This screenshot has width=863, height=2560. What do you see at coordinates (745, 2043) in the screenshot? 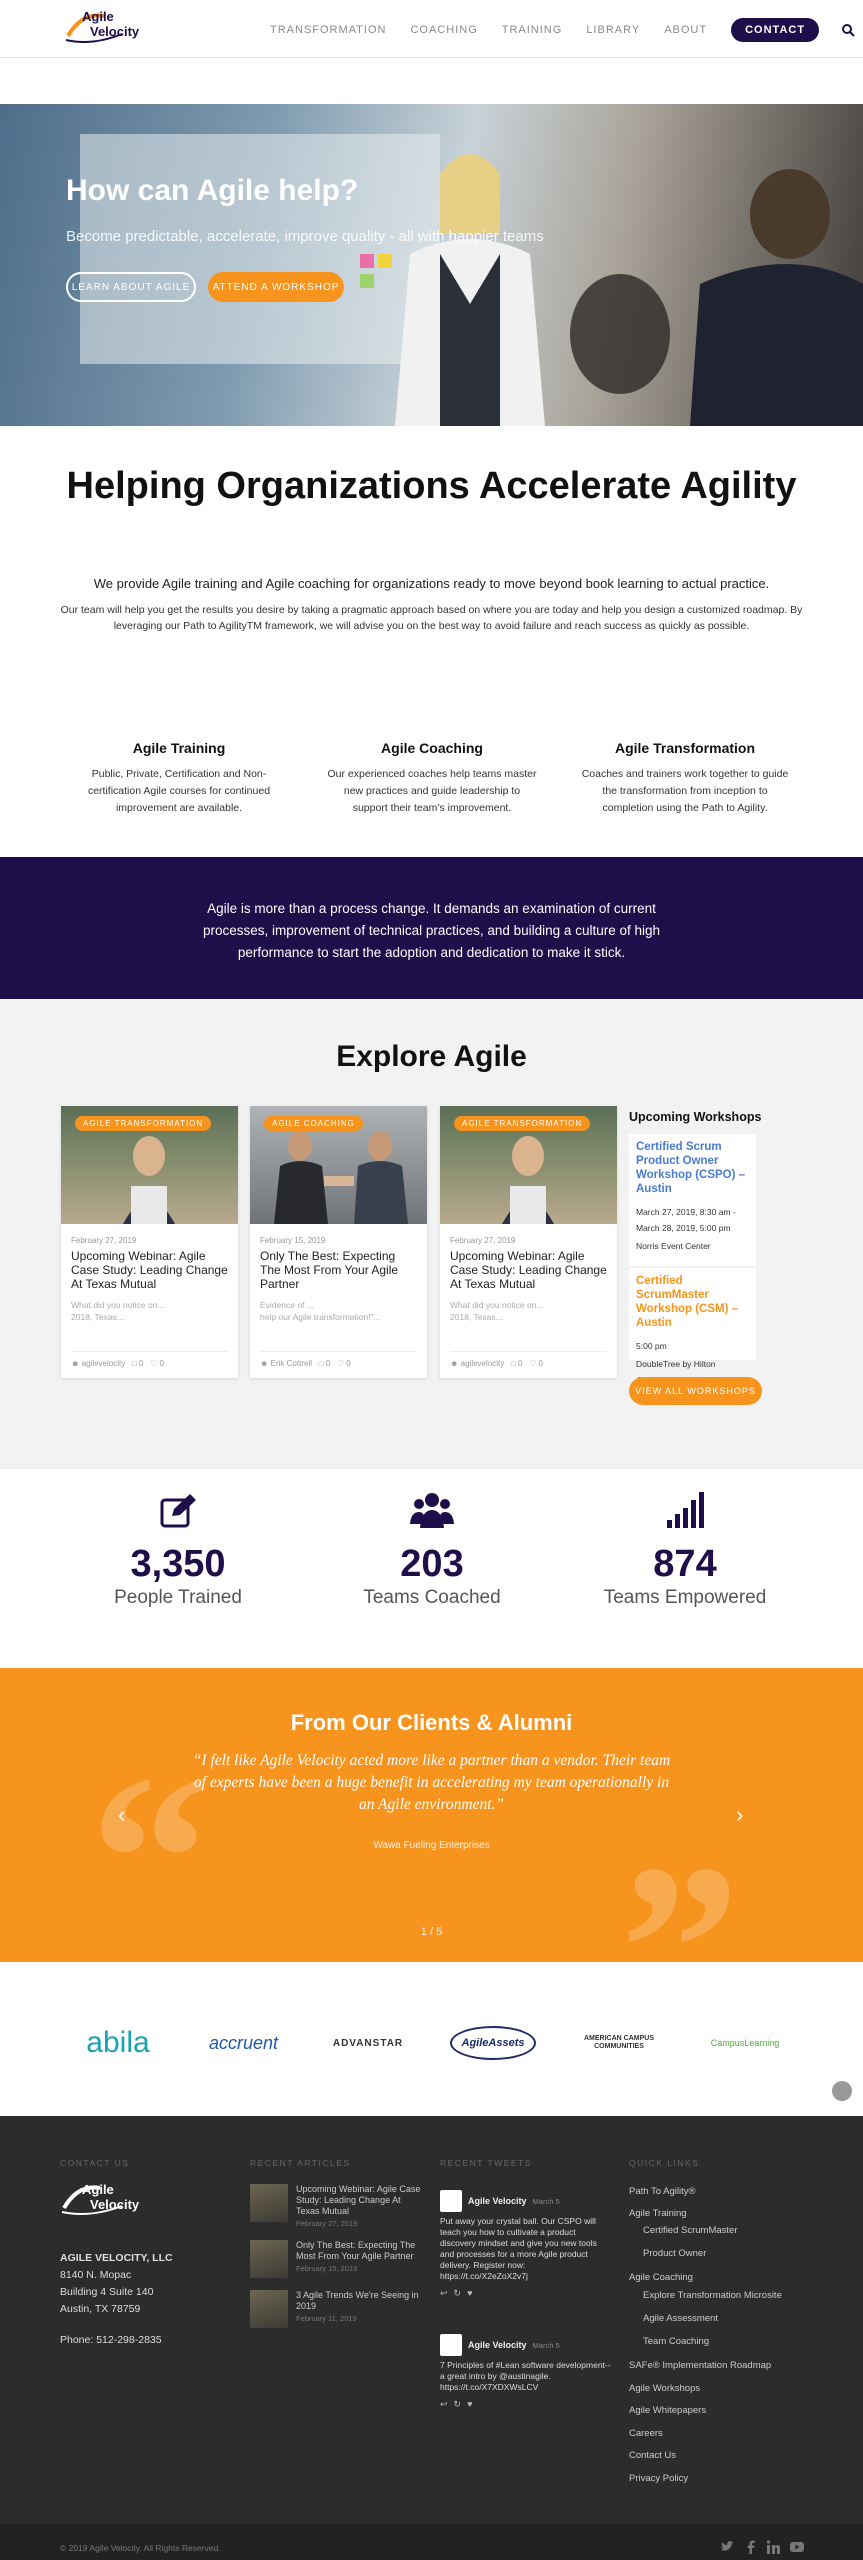
I see `client-logo-campuslearning: CampusLearning` at bounding box center [745, 2043].